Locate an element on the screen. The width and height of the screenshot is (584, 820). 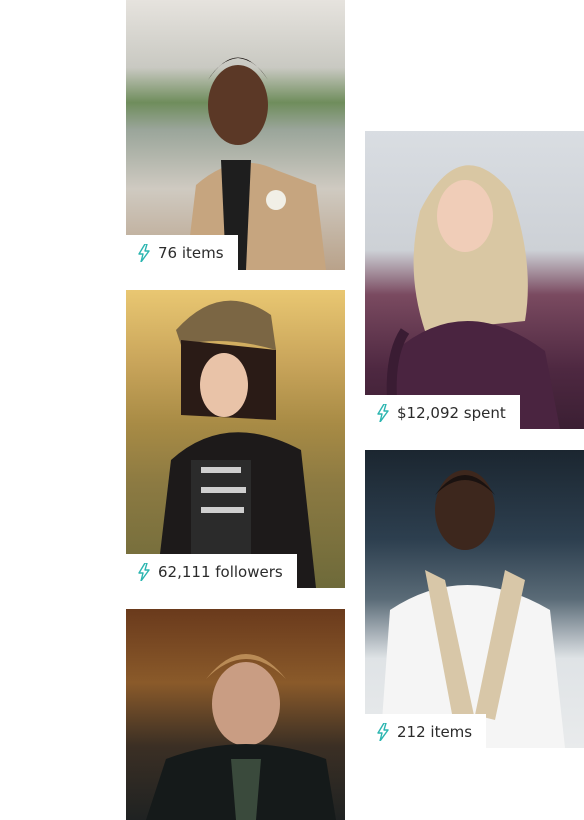
profile-card: 62,111 followers is located at coordinates (235, 439).